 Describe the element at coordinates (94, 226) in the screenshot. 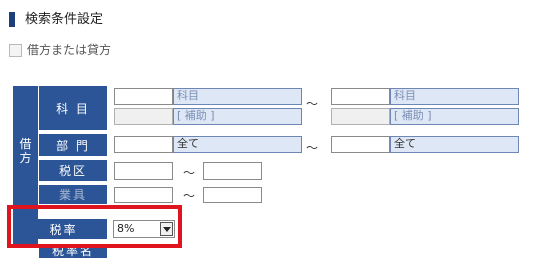

I see `highlight-box` at that location.